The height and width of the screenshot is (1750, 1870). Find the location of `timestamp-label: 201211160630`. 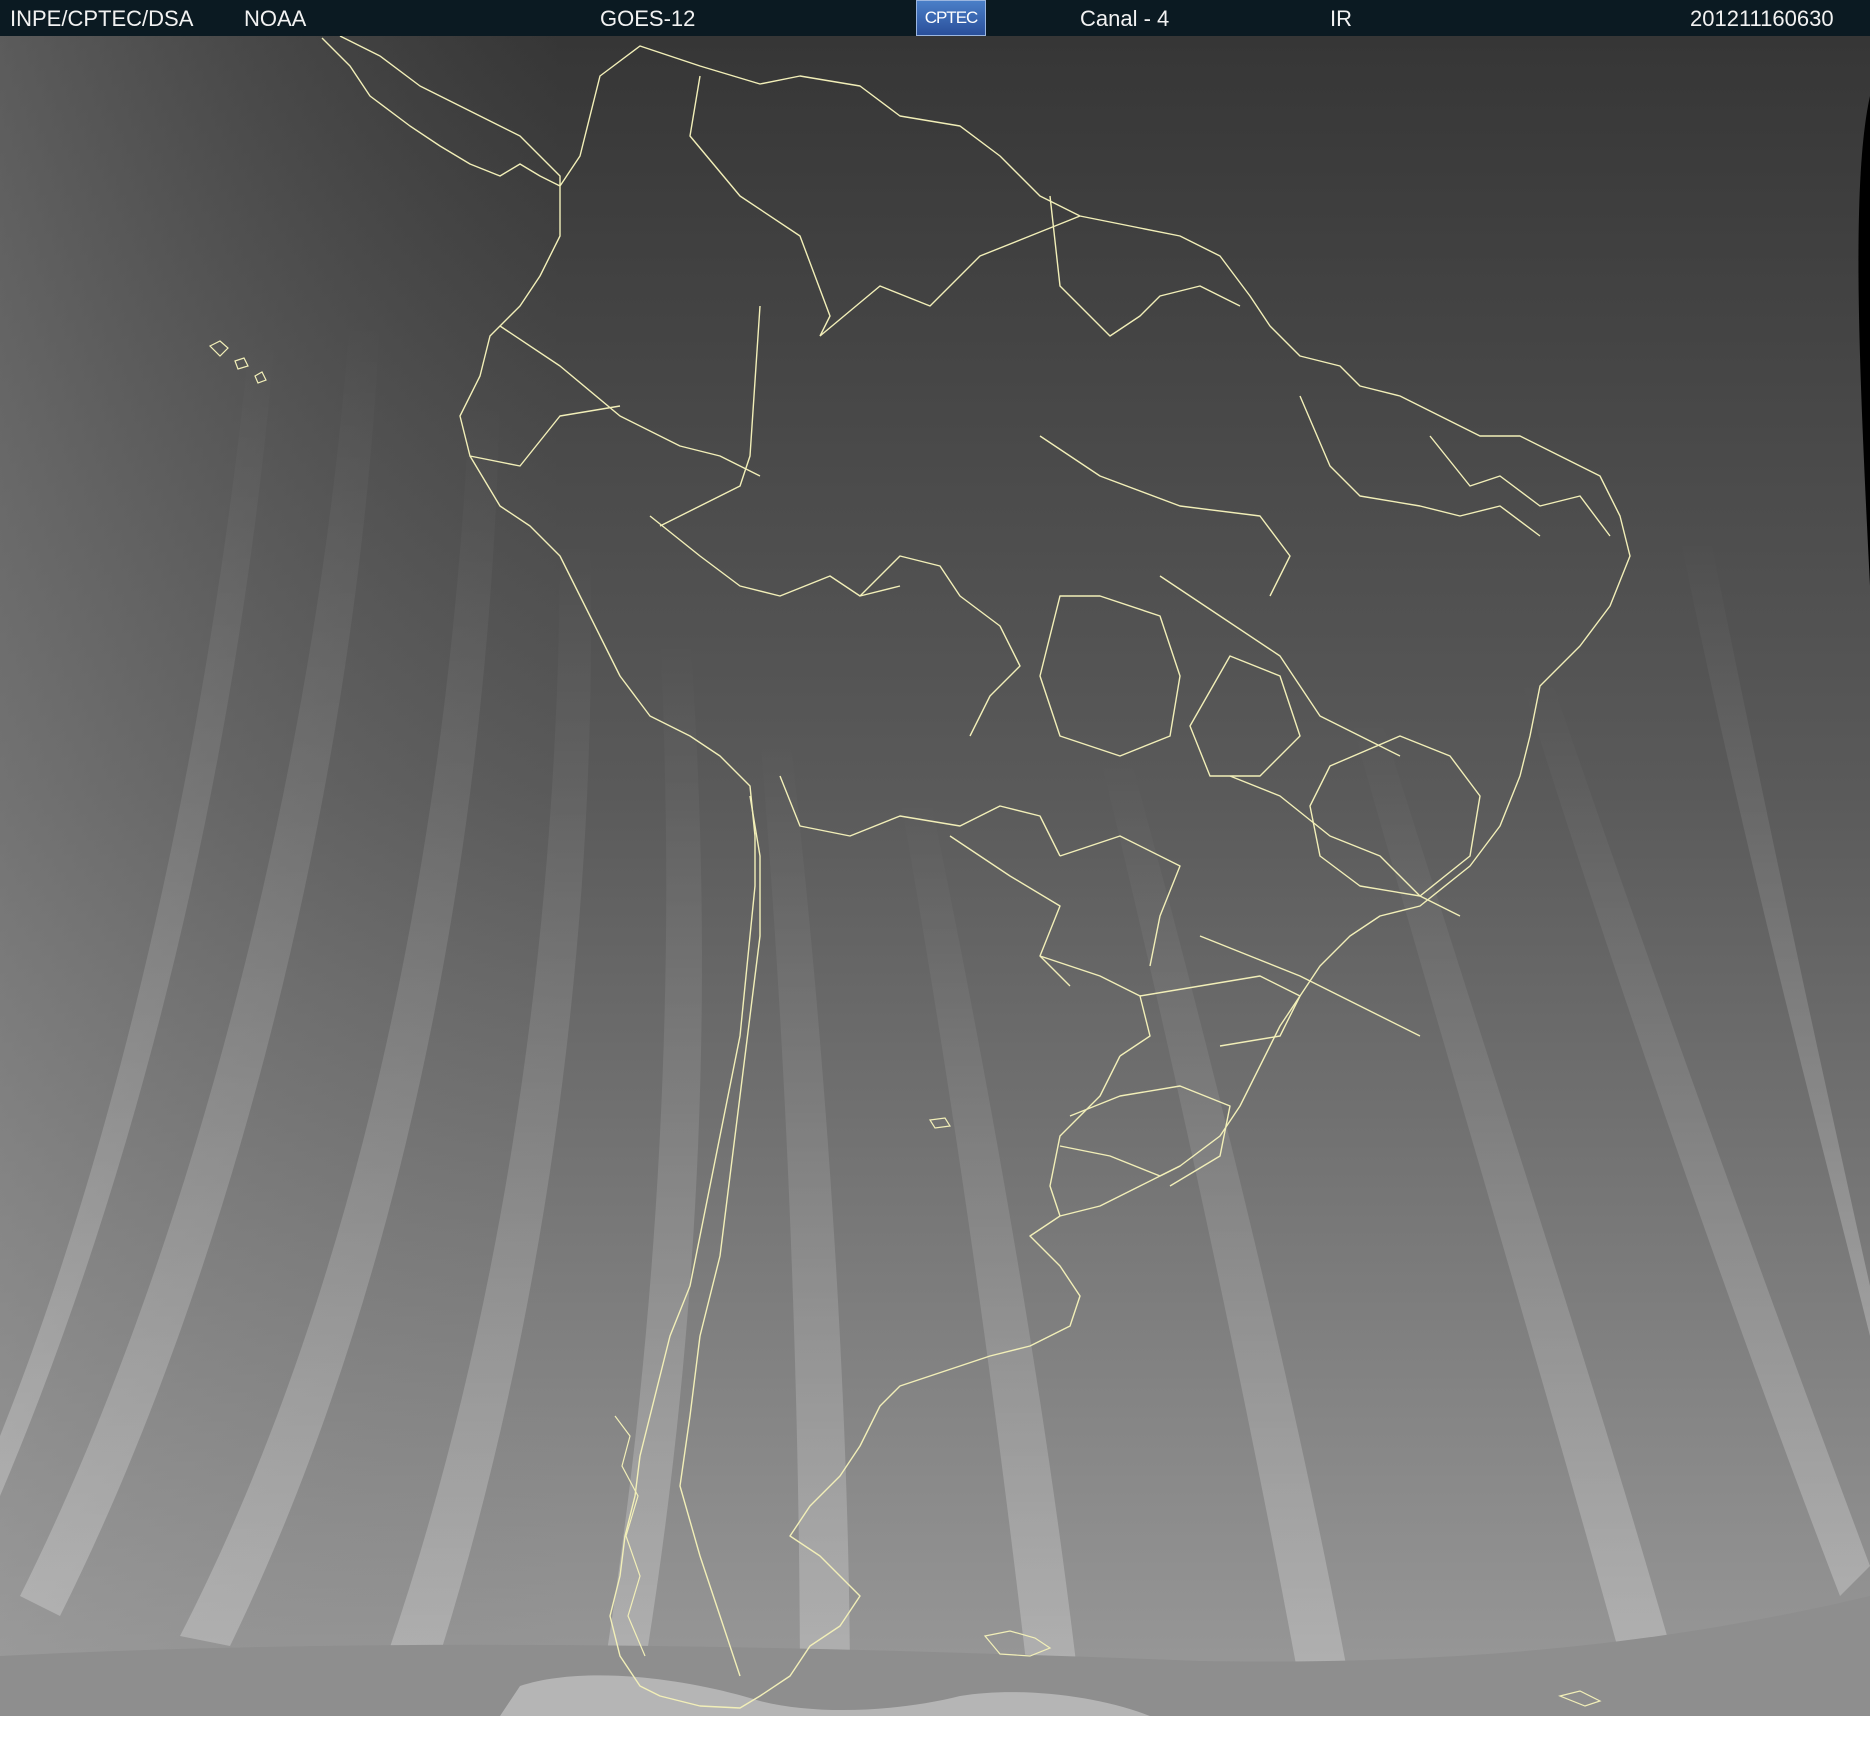

timestamp-label: 201211160630 is located at coordinates (1762, 18).